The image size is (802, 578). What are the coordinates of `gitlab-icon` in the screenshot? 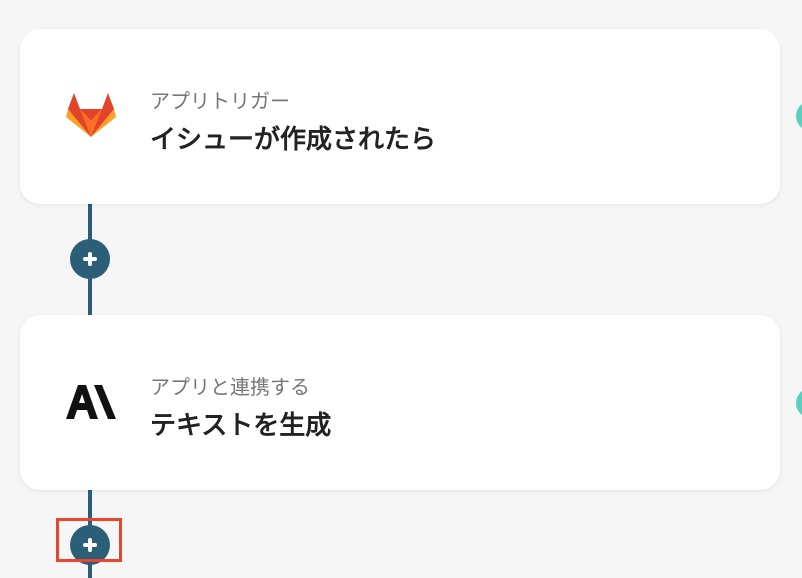 It's located at (91, 115).